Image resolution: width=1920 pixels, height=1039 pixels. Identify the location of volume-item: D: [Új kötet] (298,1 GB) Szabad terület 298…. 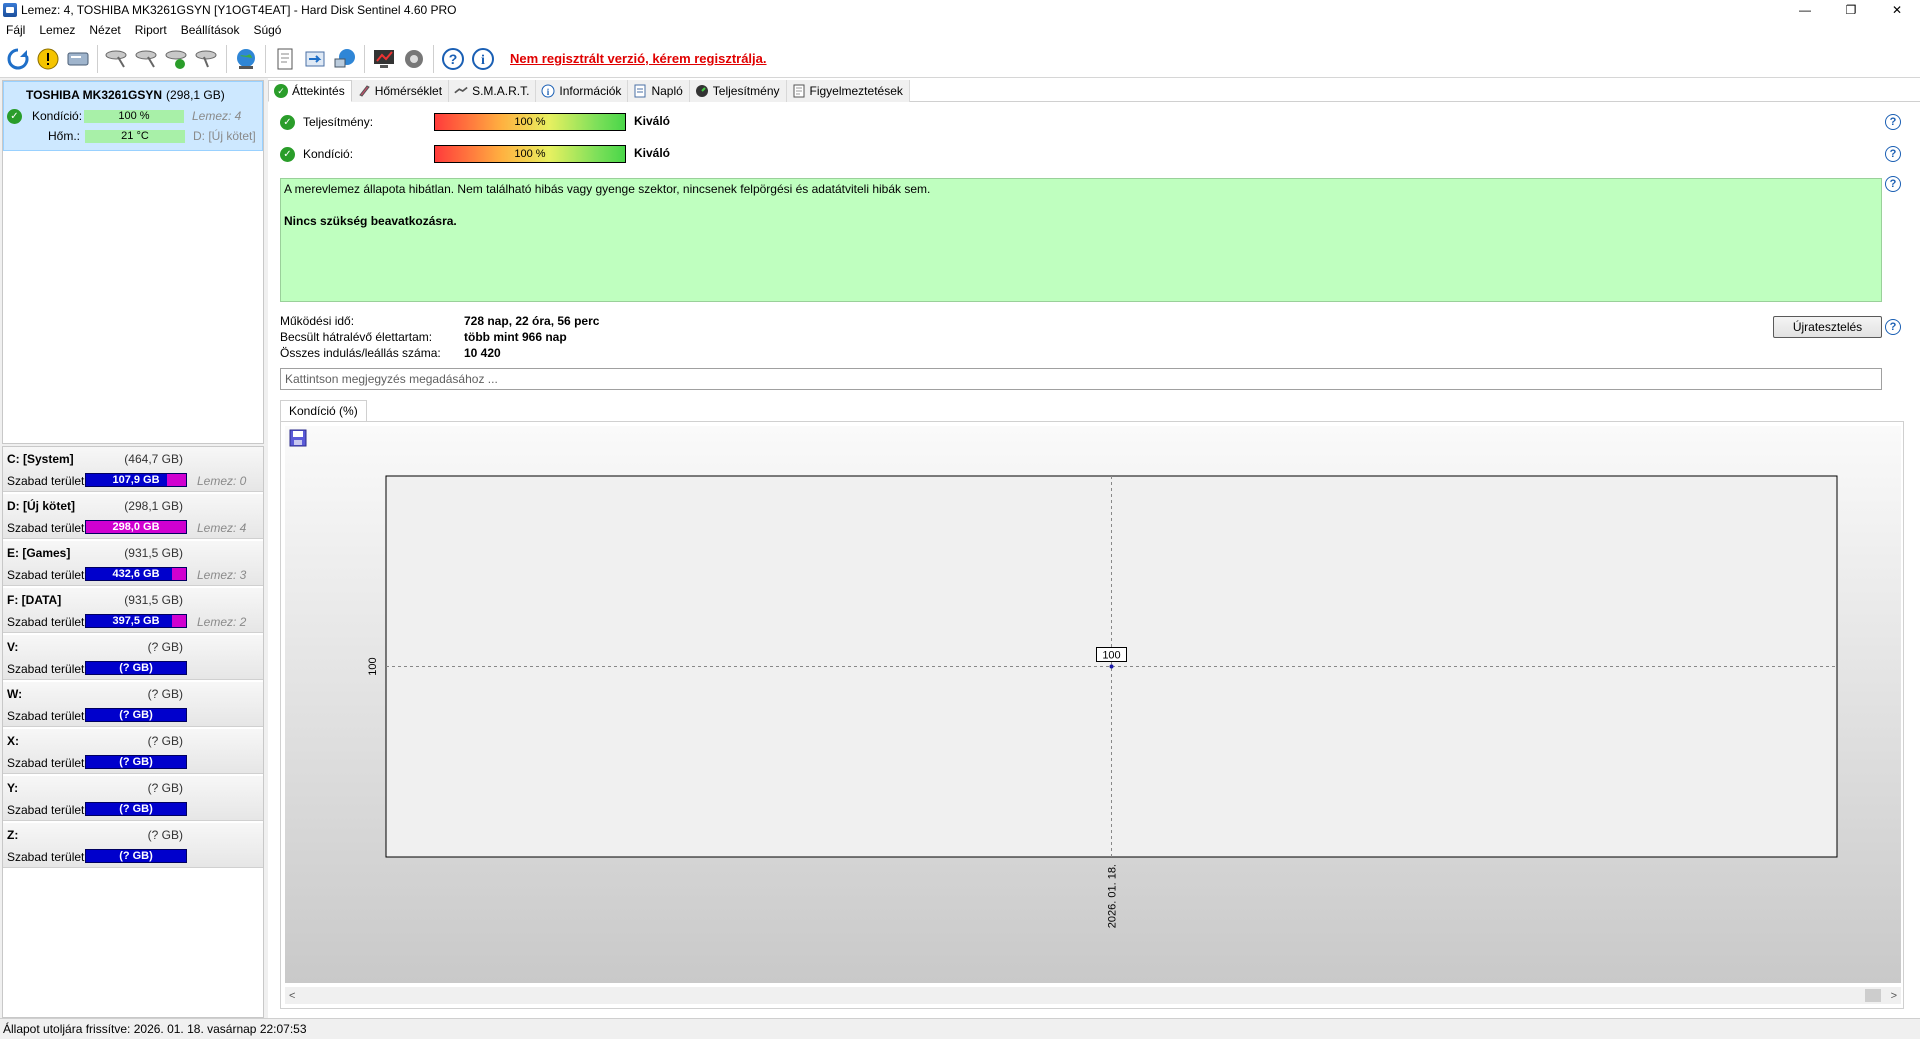
(133, 516).